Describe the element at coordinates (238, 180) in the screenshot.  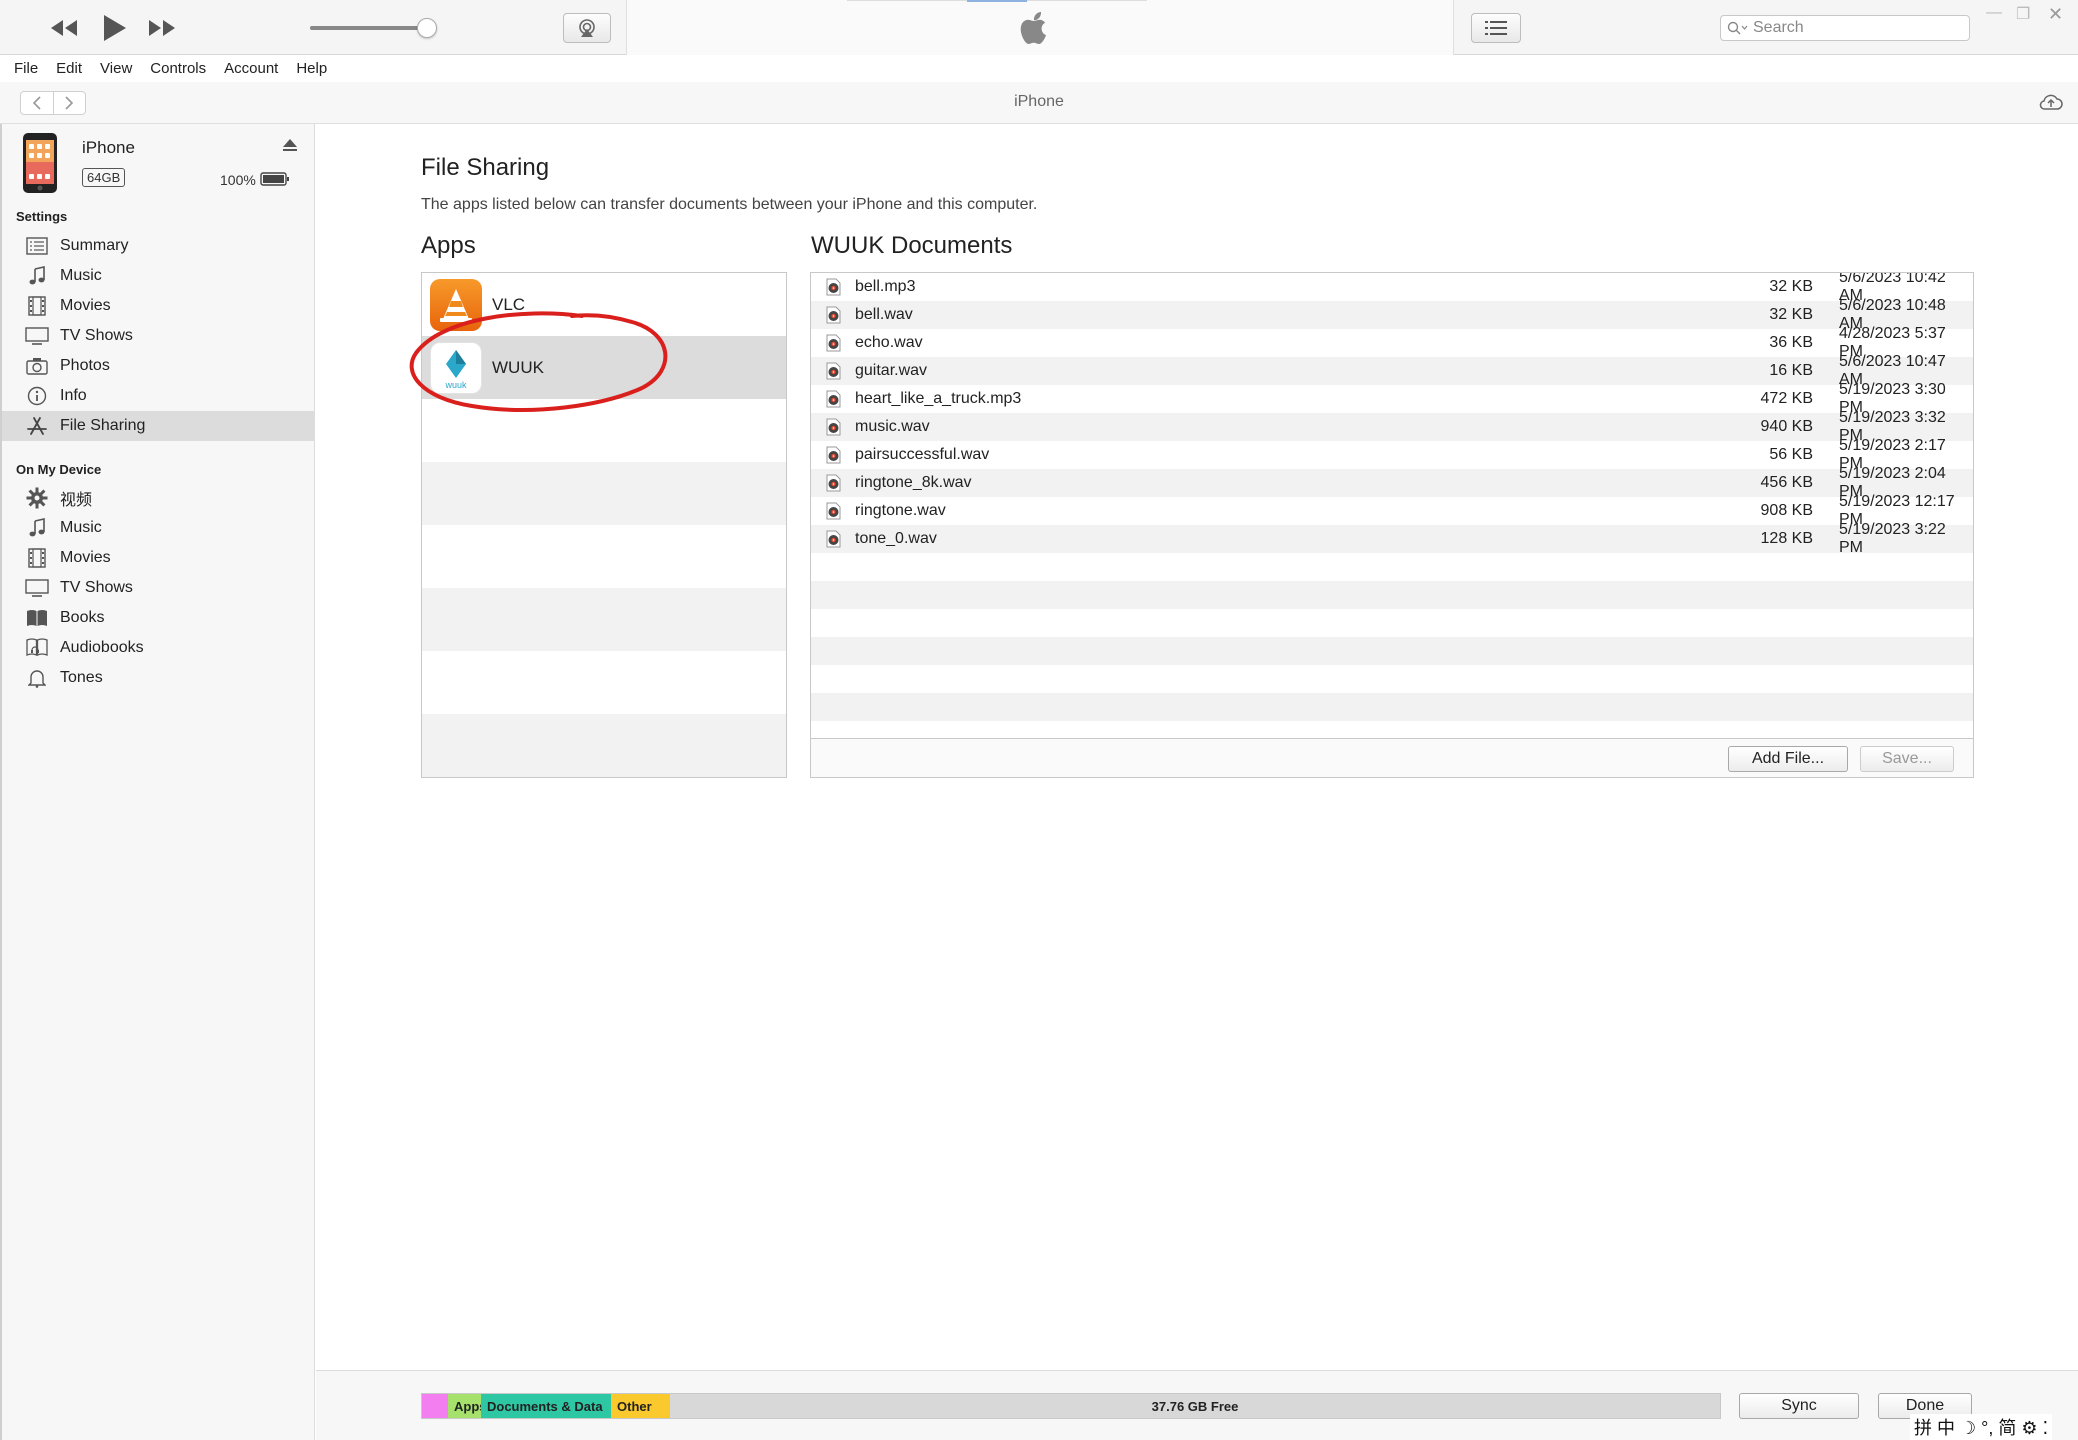
I see `battery-percentage: 100%` at that location.